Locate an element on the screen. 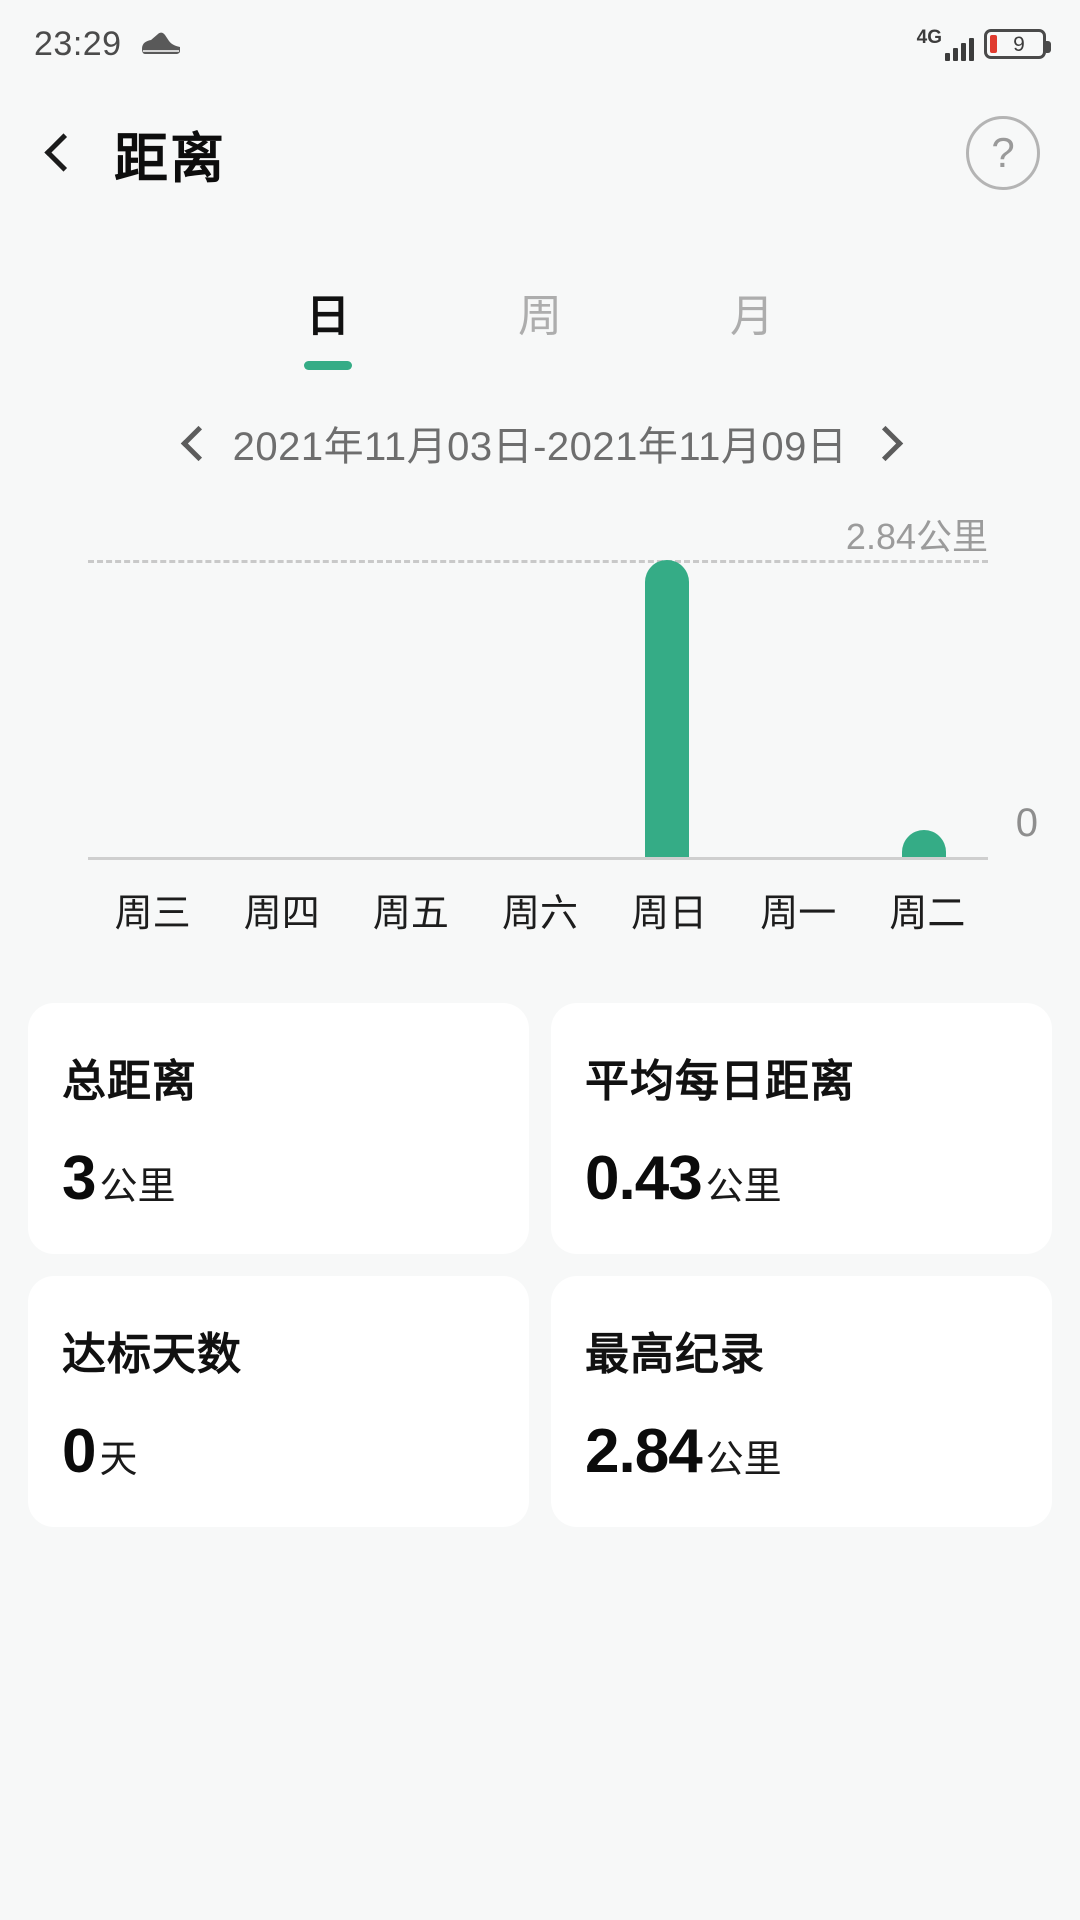 Image resolution: width=1080 pixels, height=1920 pixels. chart-x-label: 周一 is located at coordinates (798, 914).